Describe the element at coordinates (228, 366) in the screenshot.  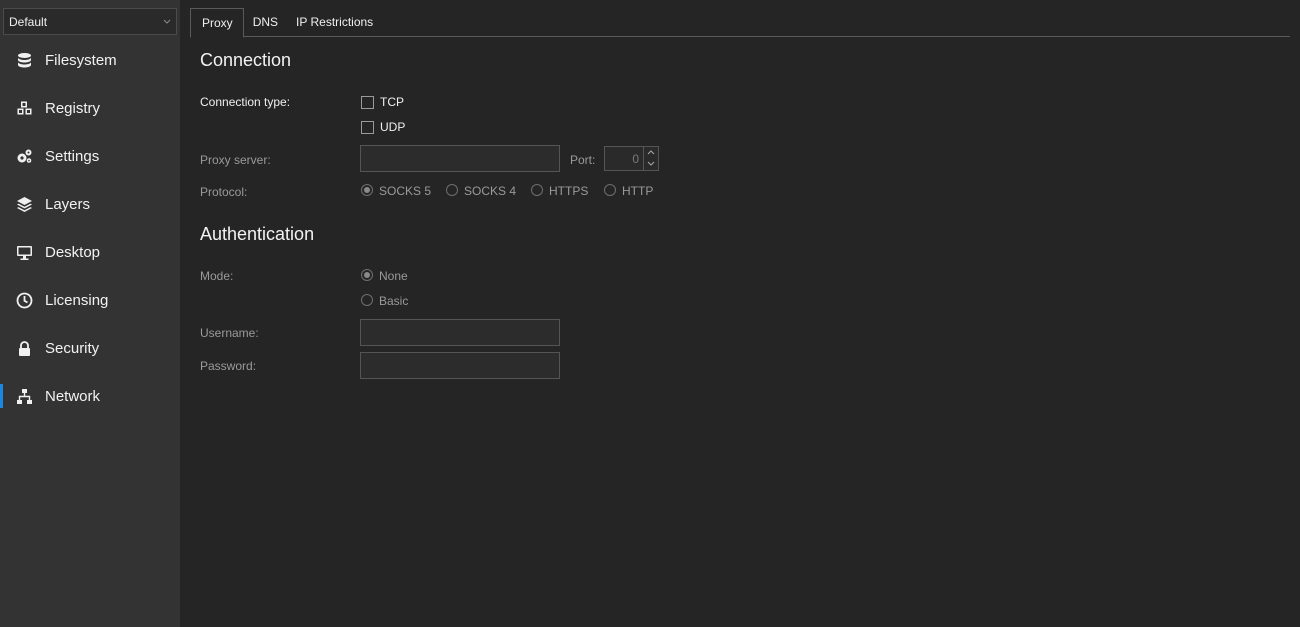
I see `password-label: Password:` at that location.